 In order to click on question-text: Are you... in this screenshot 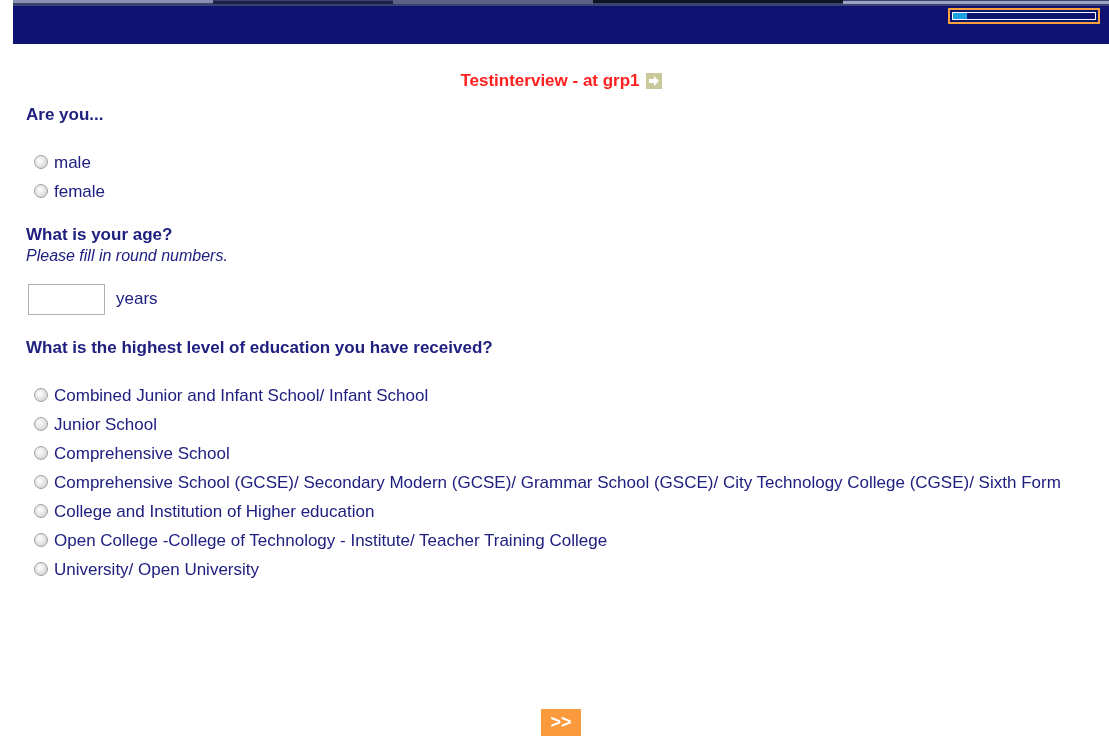, I will do `click(65, 114)`.